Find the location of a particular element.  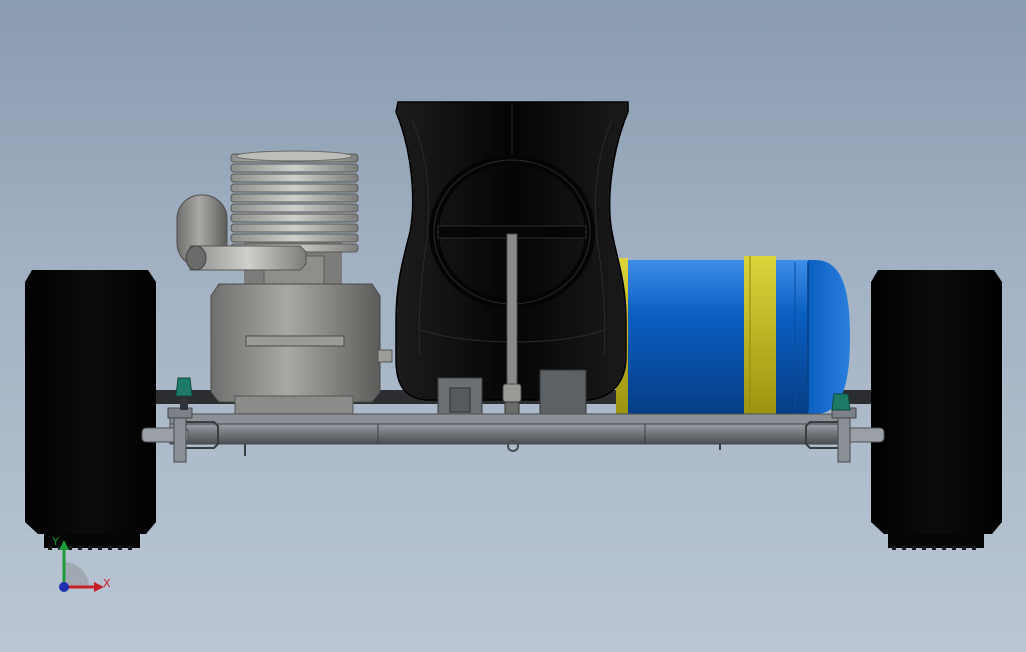

pedal-bracket-right is located at coordinates (563, 393).